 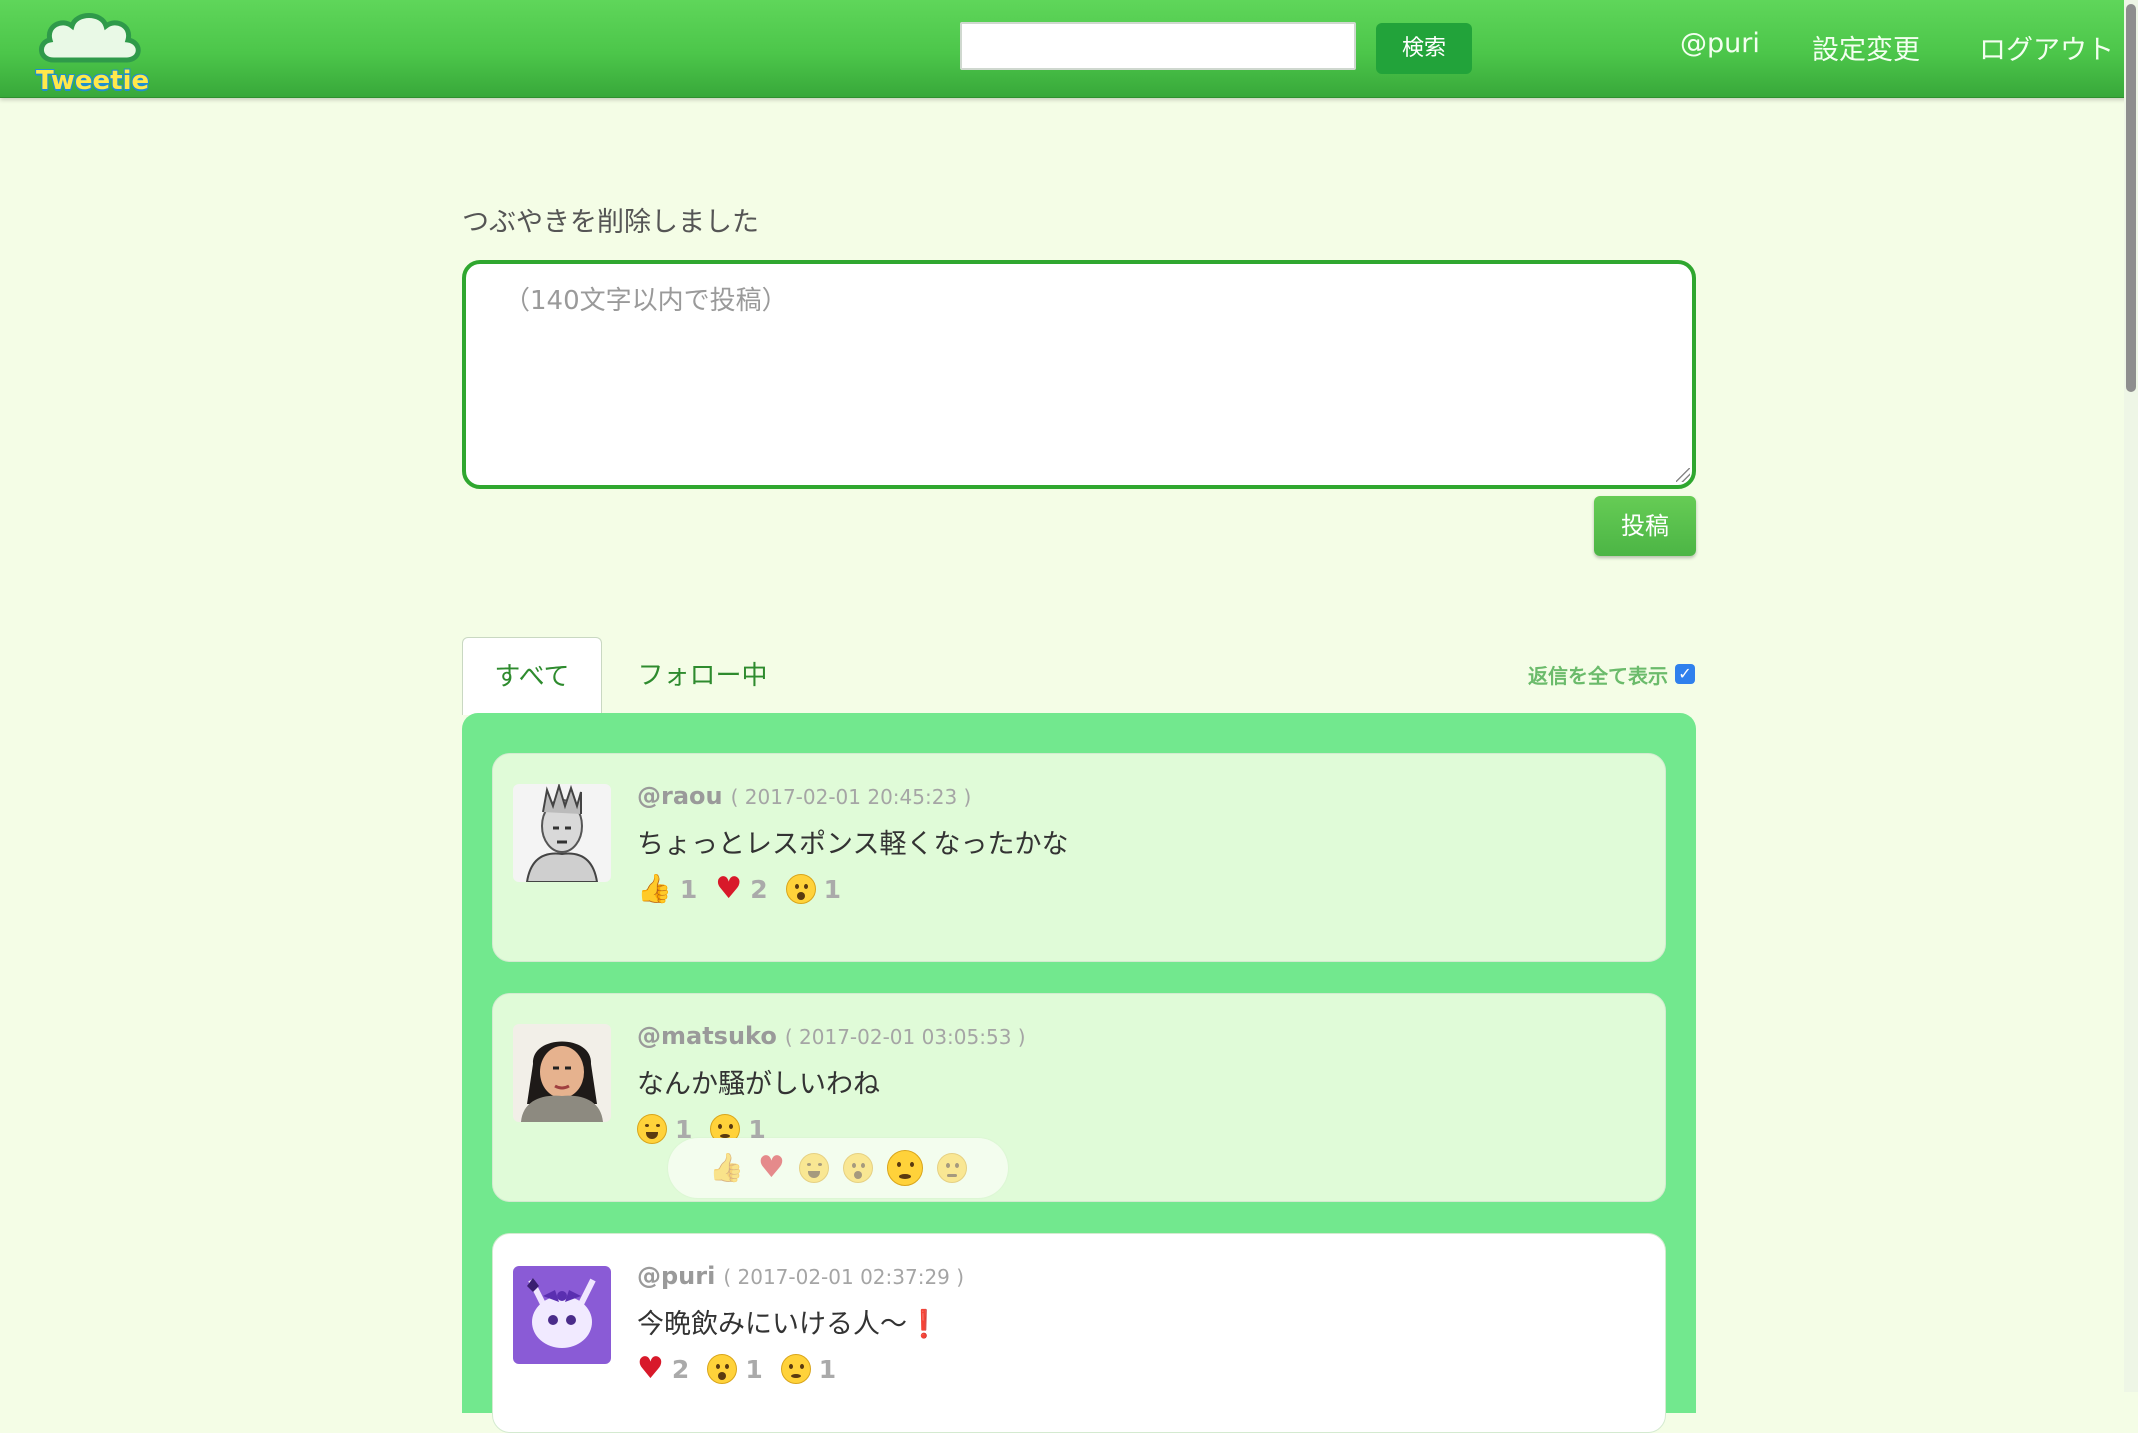 I want to click on tweet-text: なんか騒がしいわね, so click(x=758, y=1084).